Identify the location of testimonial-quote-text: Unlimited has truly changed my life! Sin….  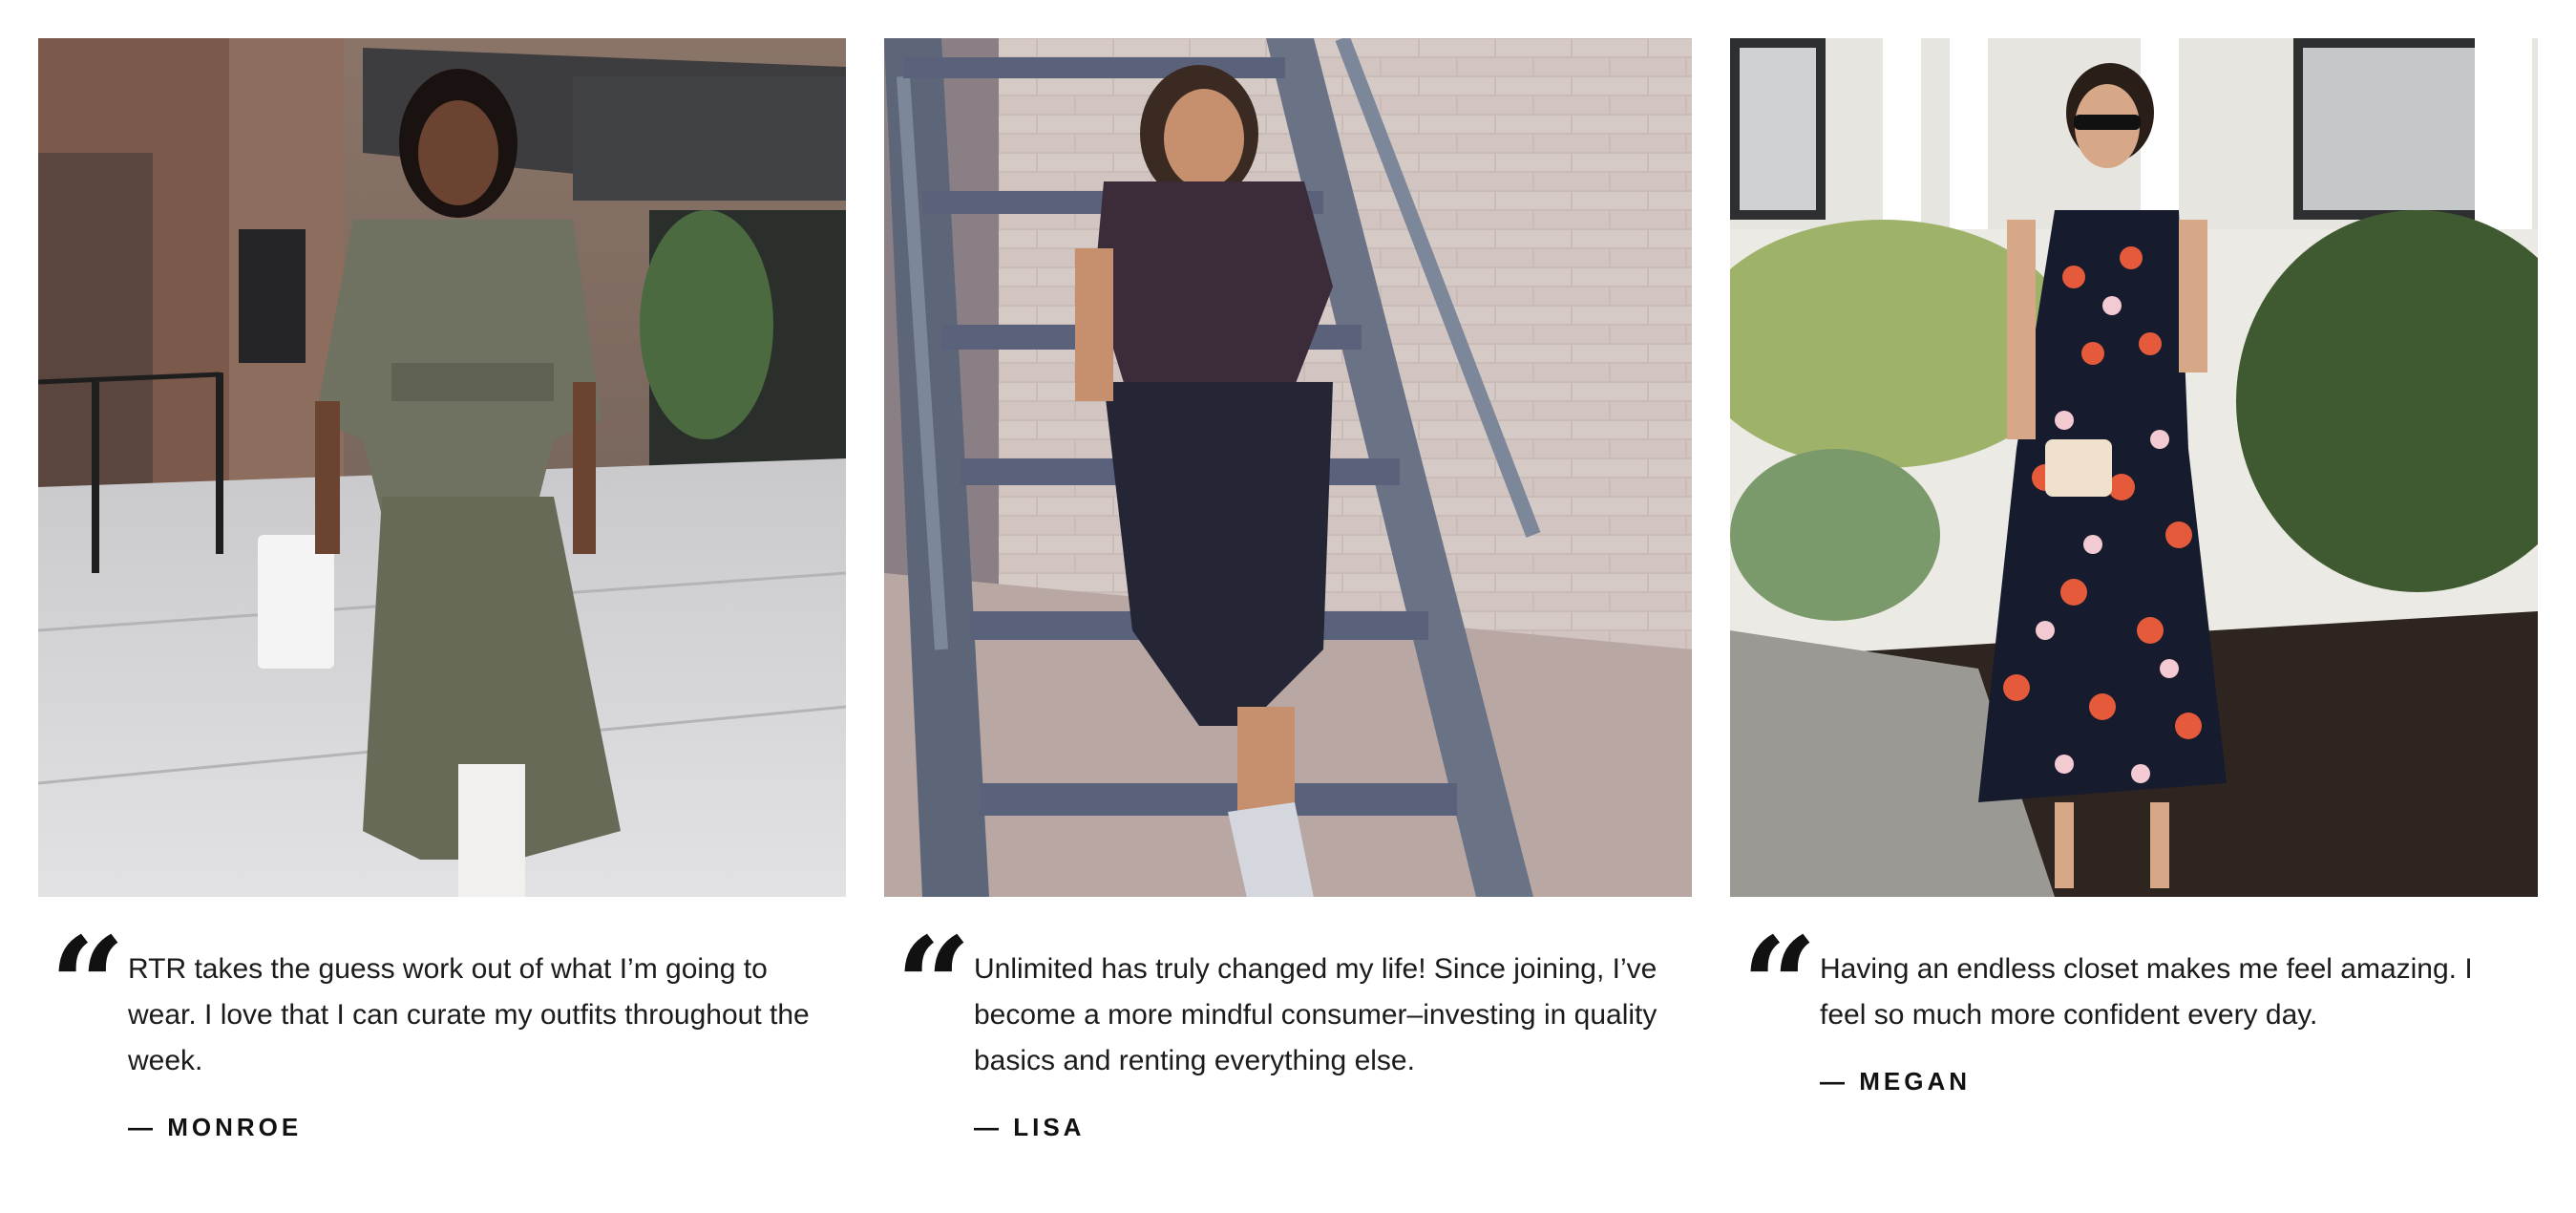
(1316, 1014).